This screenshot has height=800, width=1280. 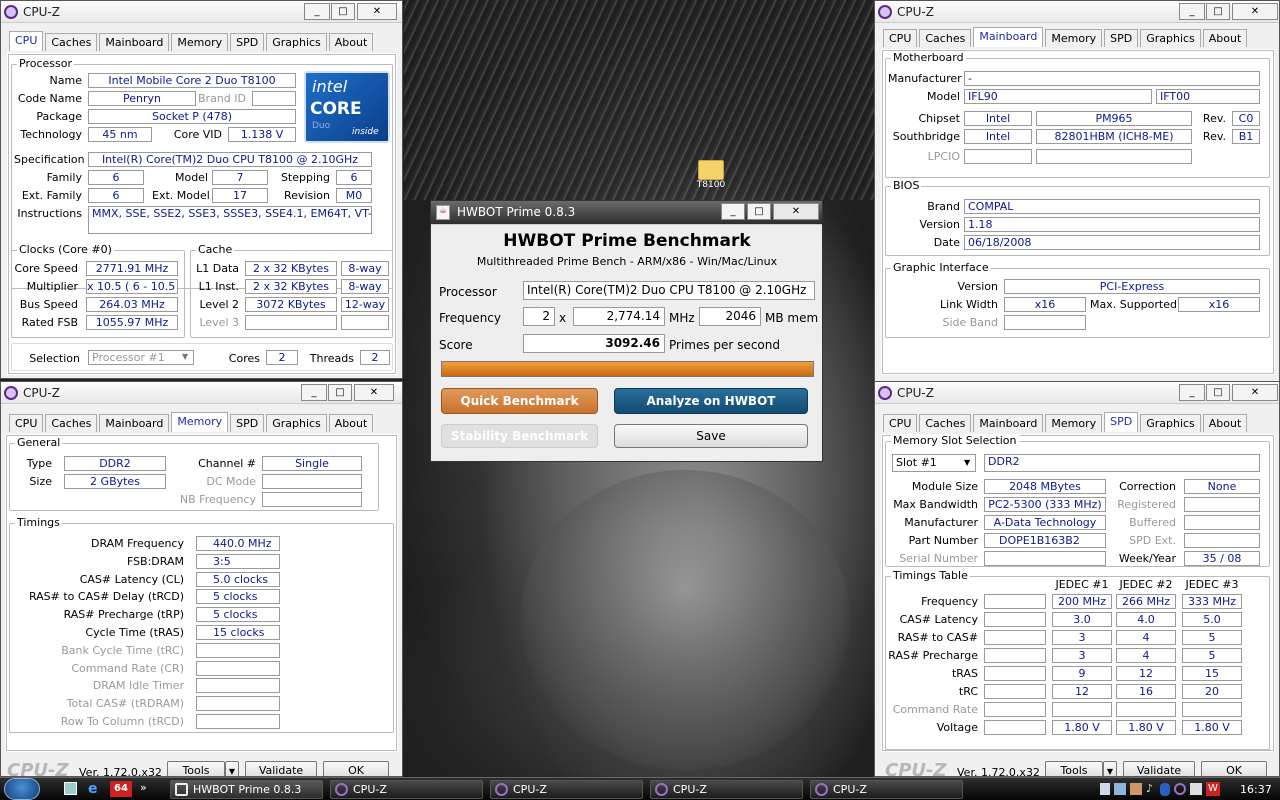 I want to click on winrar-icon: W, so click(x=1213, y=789).